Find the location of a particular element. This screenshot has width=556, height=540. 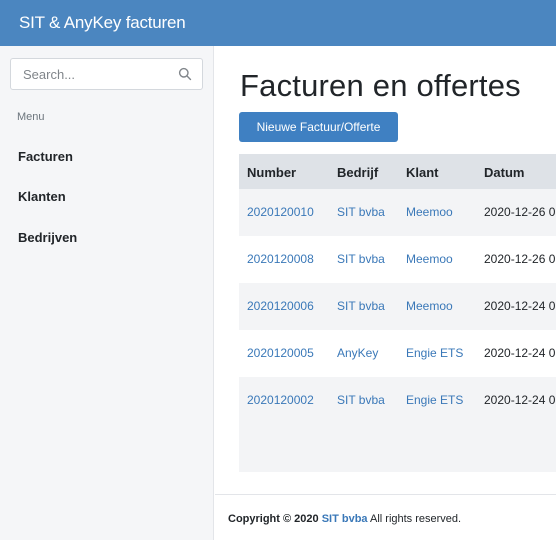

app-title: SIT & AnyKey facturen is located at coordinates (102, 23).